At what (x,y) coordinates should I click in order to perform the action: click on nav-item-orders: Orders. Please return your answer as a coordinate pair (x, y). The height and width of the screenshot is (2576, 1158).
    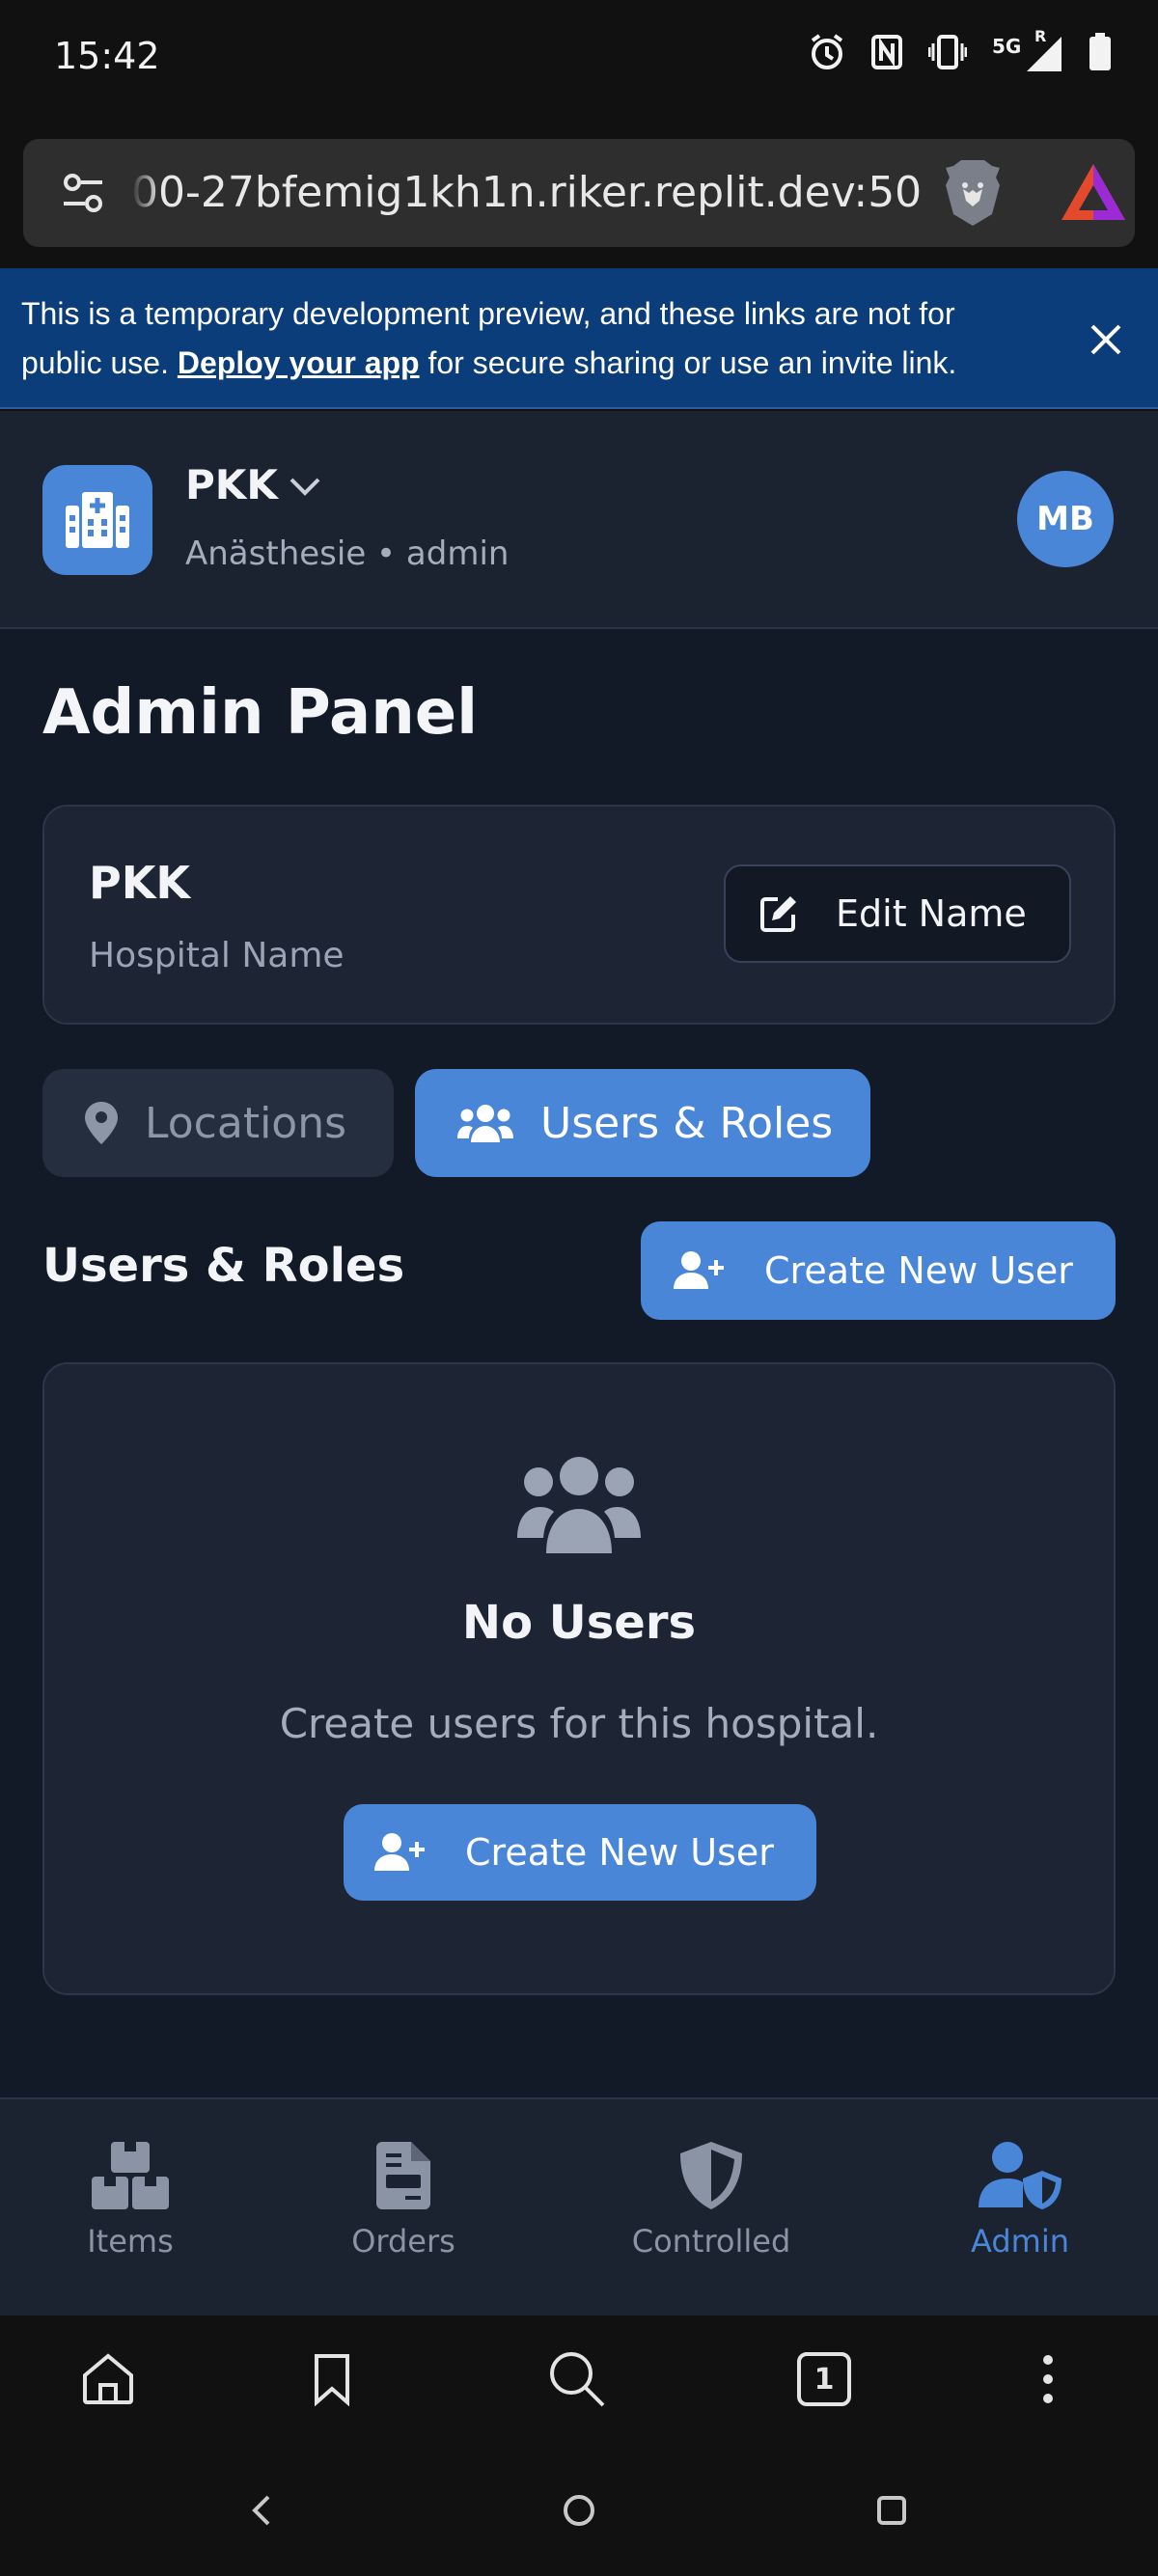
    Looking at the image, I should click on (403, 2201).